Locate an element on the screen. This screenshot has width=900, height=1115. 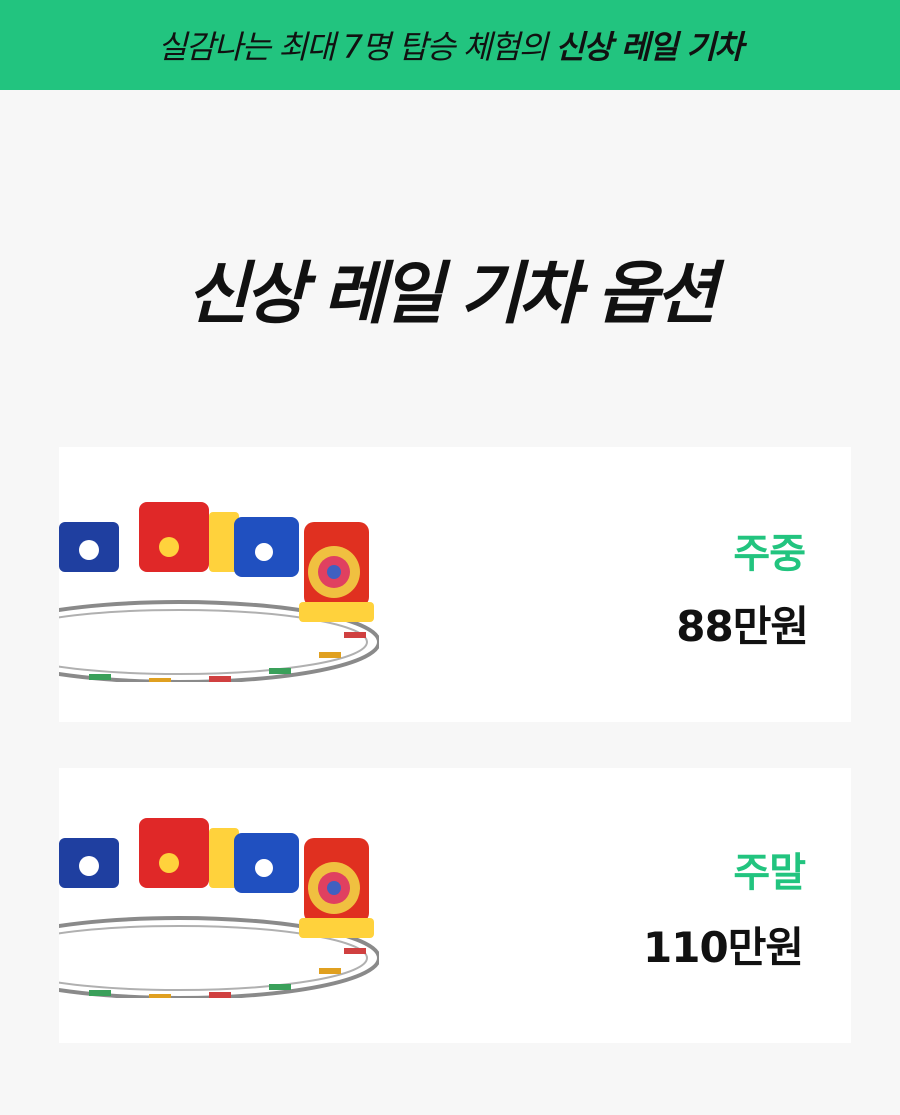
banner-text-bold: 신상 레일 기차 is located at coordinates (649, 47).